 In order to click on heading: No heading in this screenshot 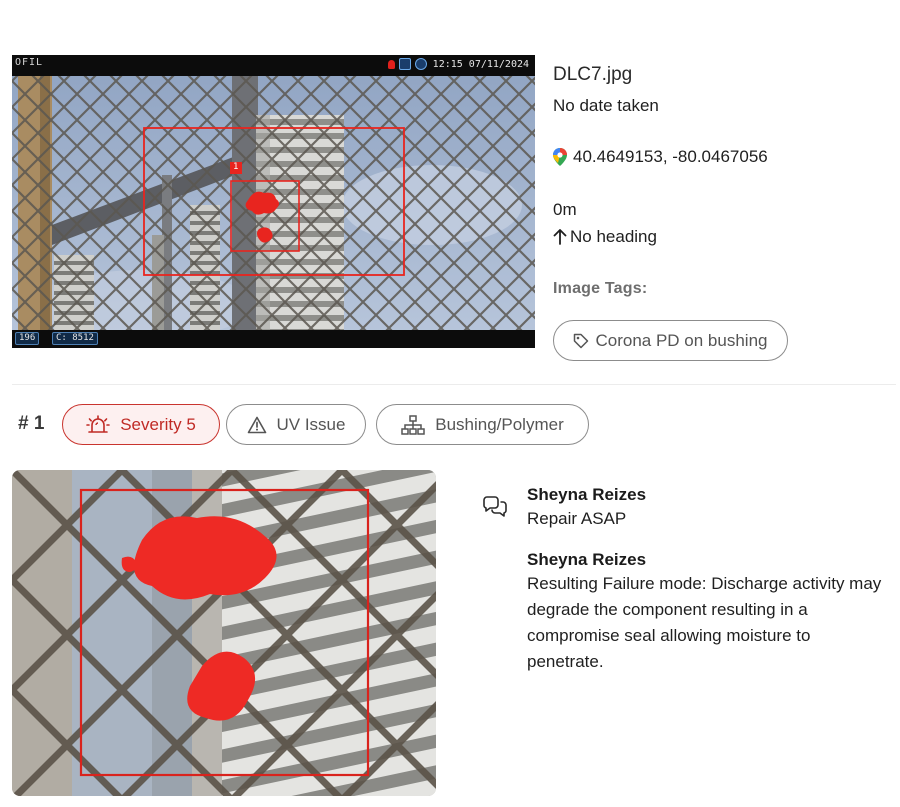, I will do `click(605, 237)`.